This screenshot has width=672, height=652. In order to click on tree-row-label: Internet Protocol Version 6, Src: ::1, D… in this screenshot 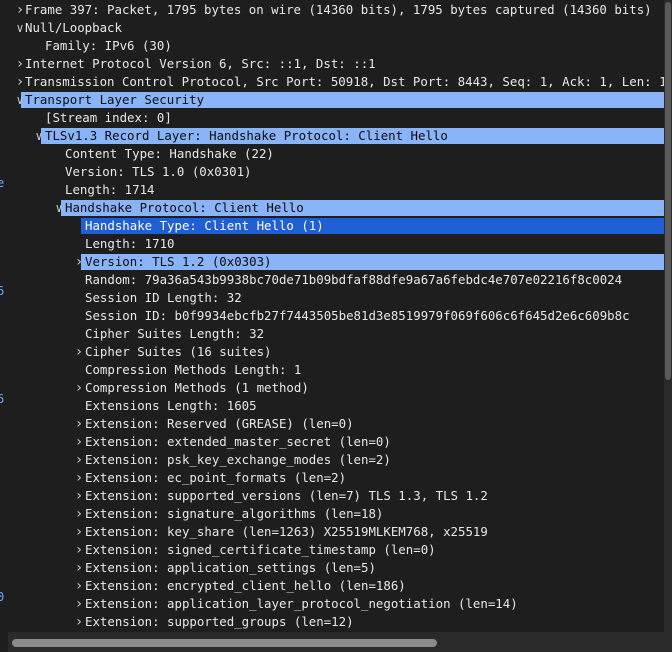, I will do `click(200, 63)`.